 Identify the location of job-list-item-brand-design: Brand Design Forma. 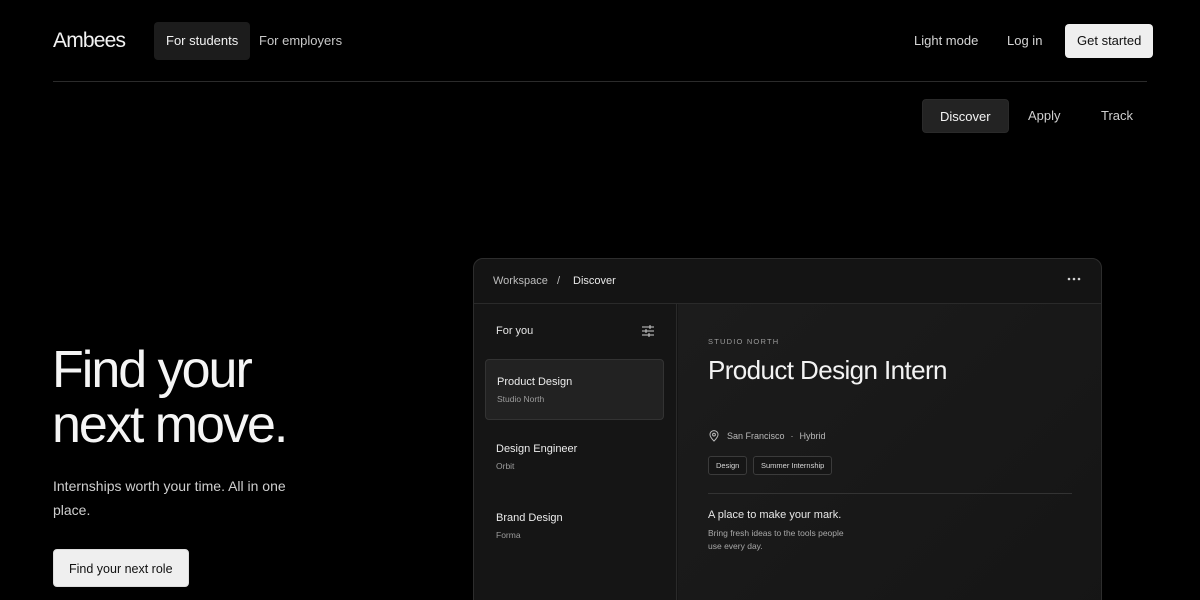
(574, 526).